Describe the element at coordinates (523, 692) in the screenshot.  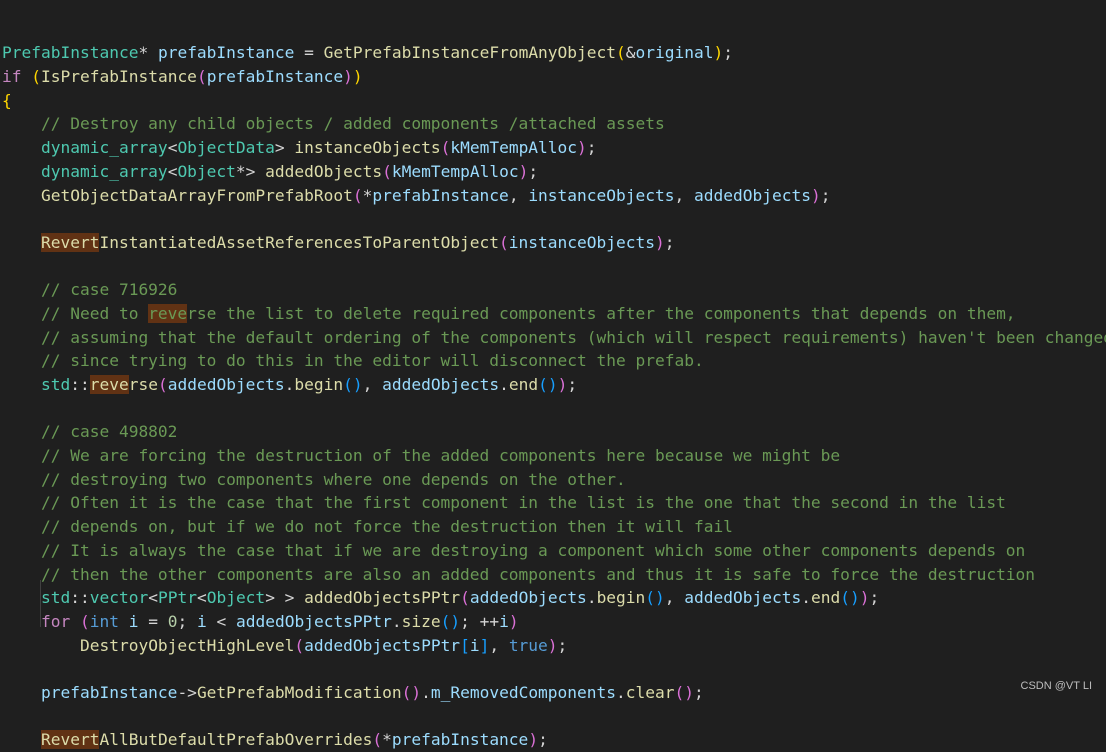
I see `code-token: m_RemovedComponents` at that location.